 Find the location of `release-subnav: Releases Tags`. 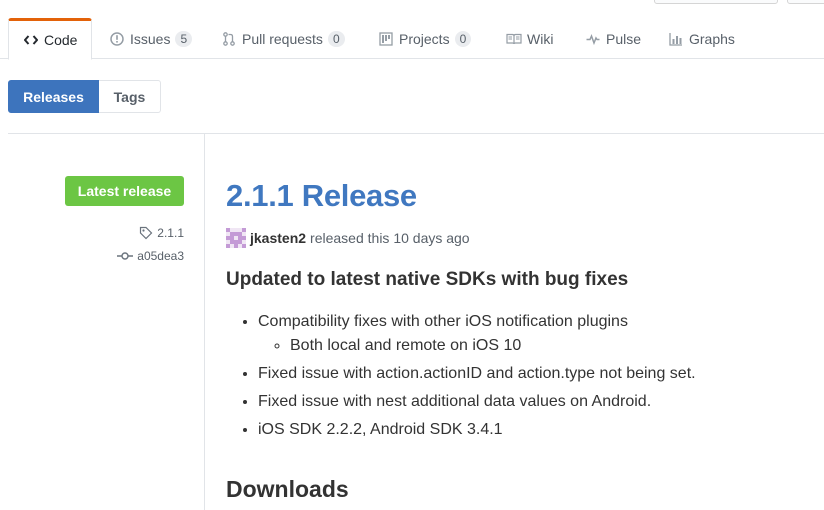

release-subnav: Releases Tags is located at coordinates (84, 96).